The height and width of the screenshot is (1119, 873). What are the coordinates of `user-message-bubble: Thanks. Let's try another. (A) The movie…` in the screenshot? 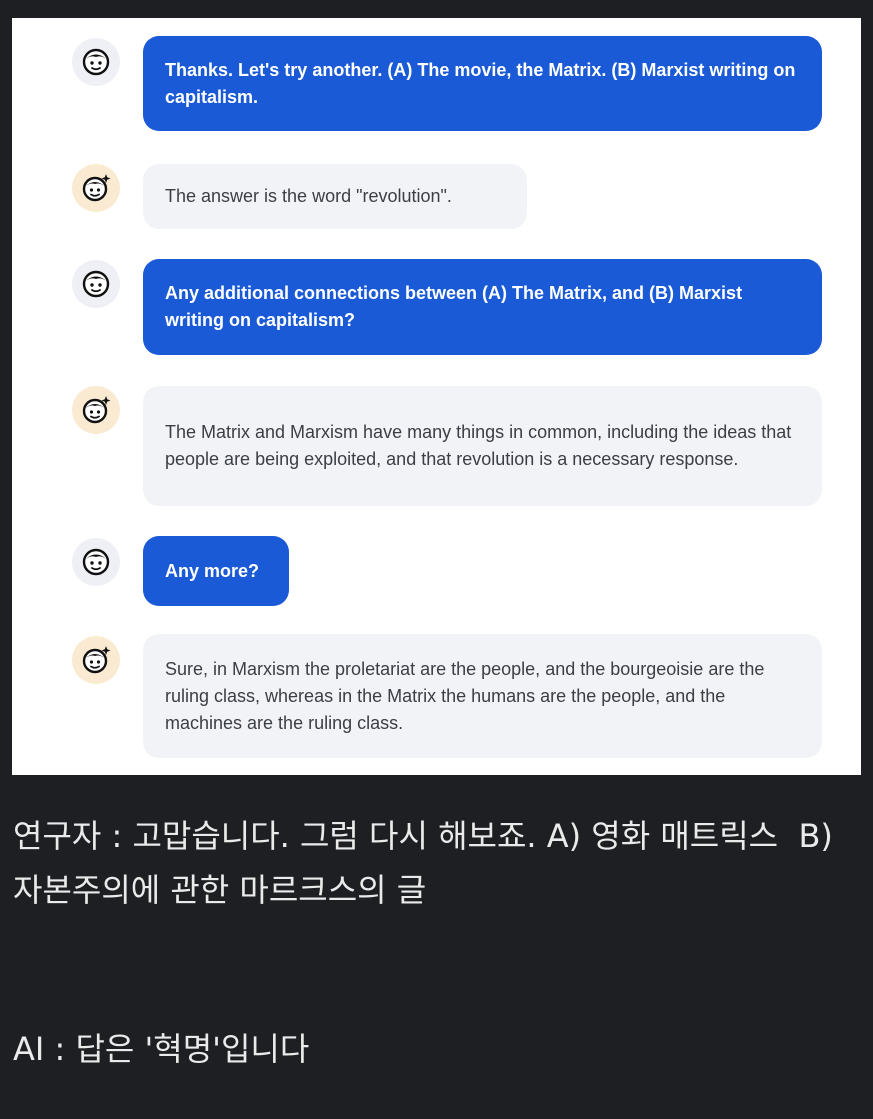 It's located at (482, 83).